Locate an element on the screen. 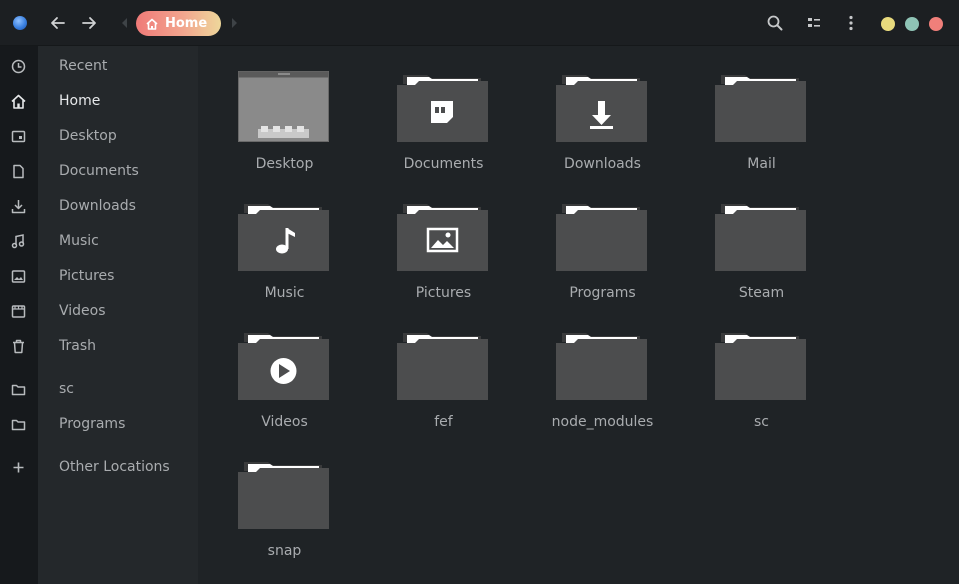 Image resolution: width=959 pixels, height=584 pixels. sidebar-item-label: Home is located at coordinates (80, 101).